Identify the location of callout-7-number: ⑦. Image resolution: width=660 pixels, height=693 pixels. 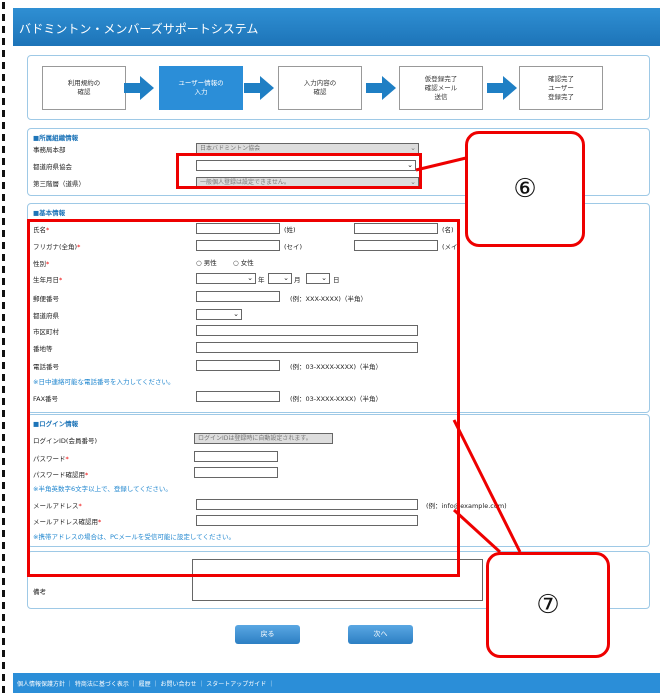
(548, 605).